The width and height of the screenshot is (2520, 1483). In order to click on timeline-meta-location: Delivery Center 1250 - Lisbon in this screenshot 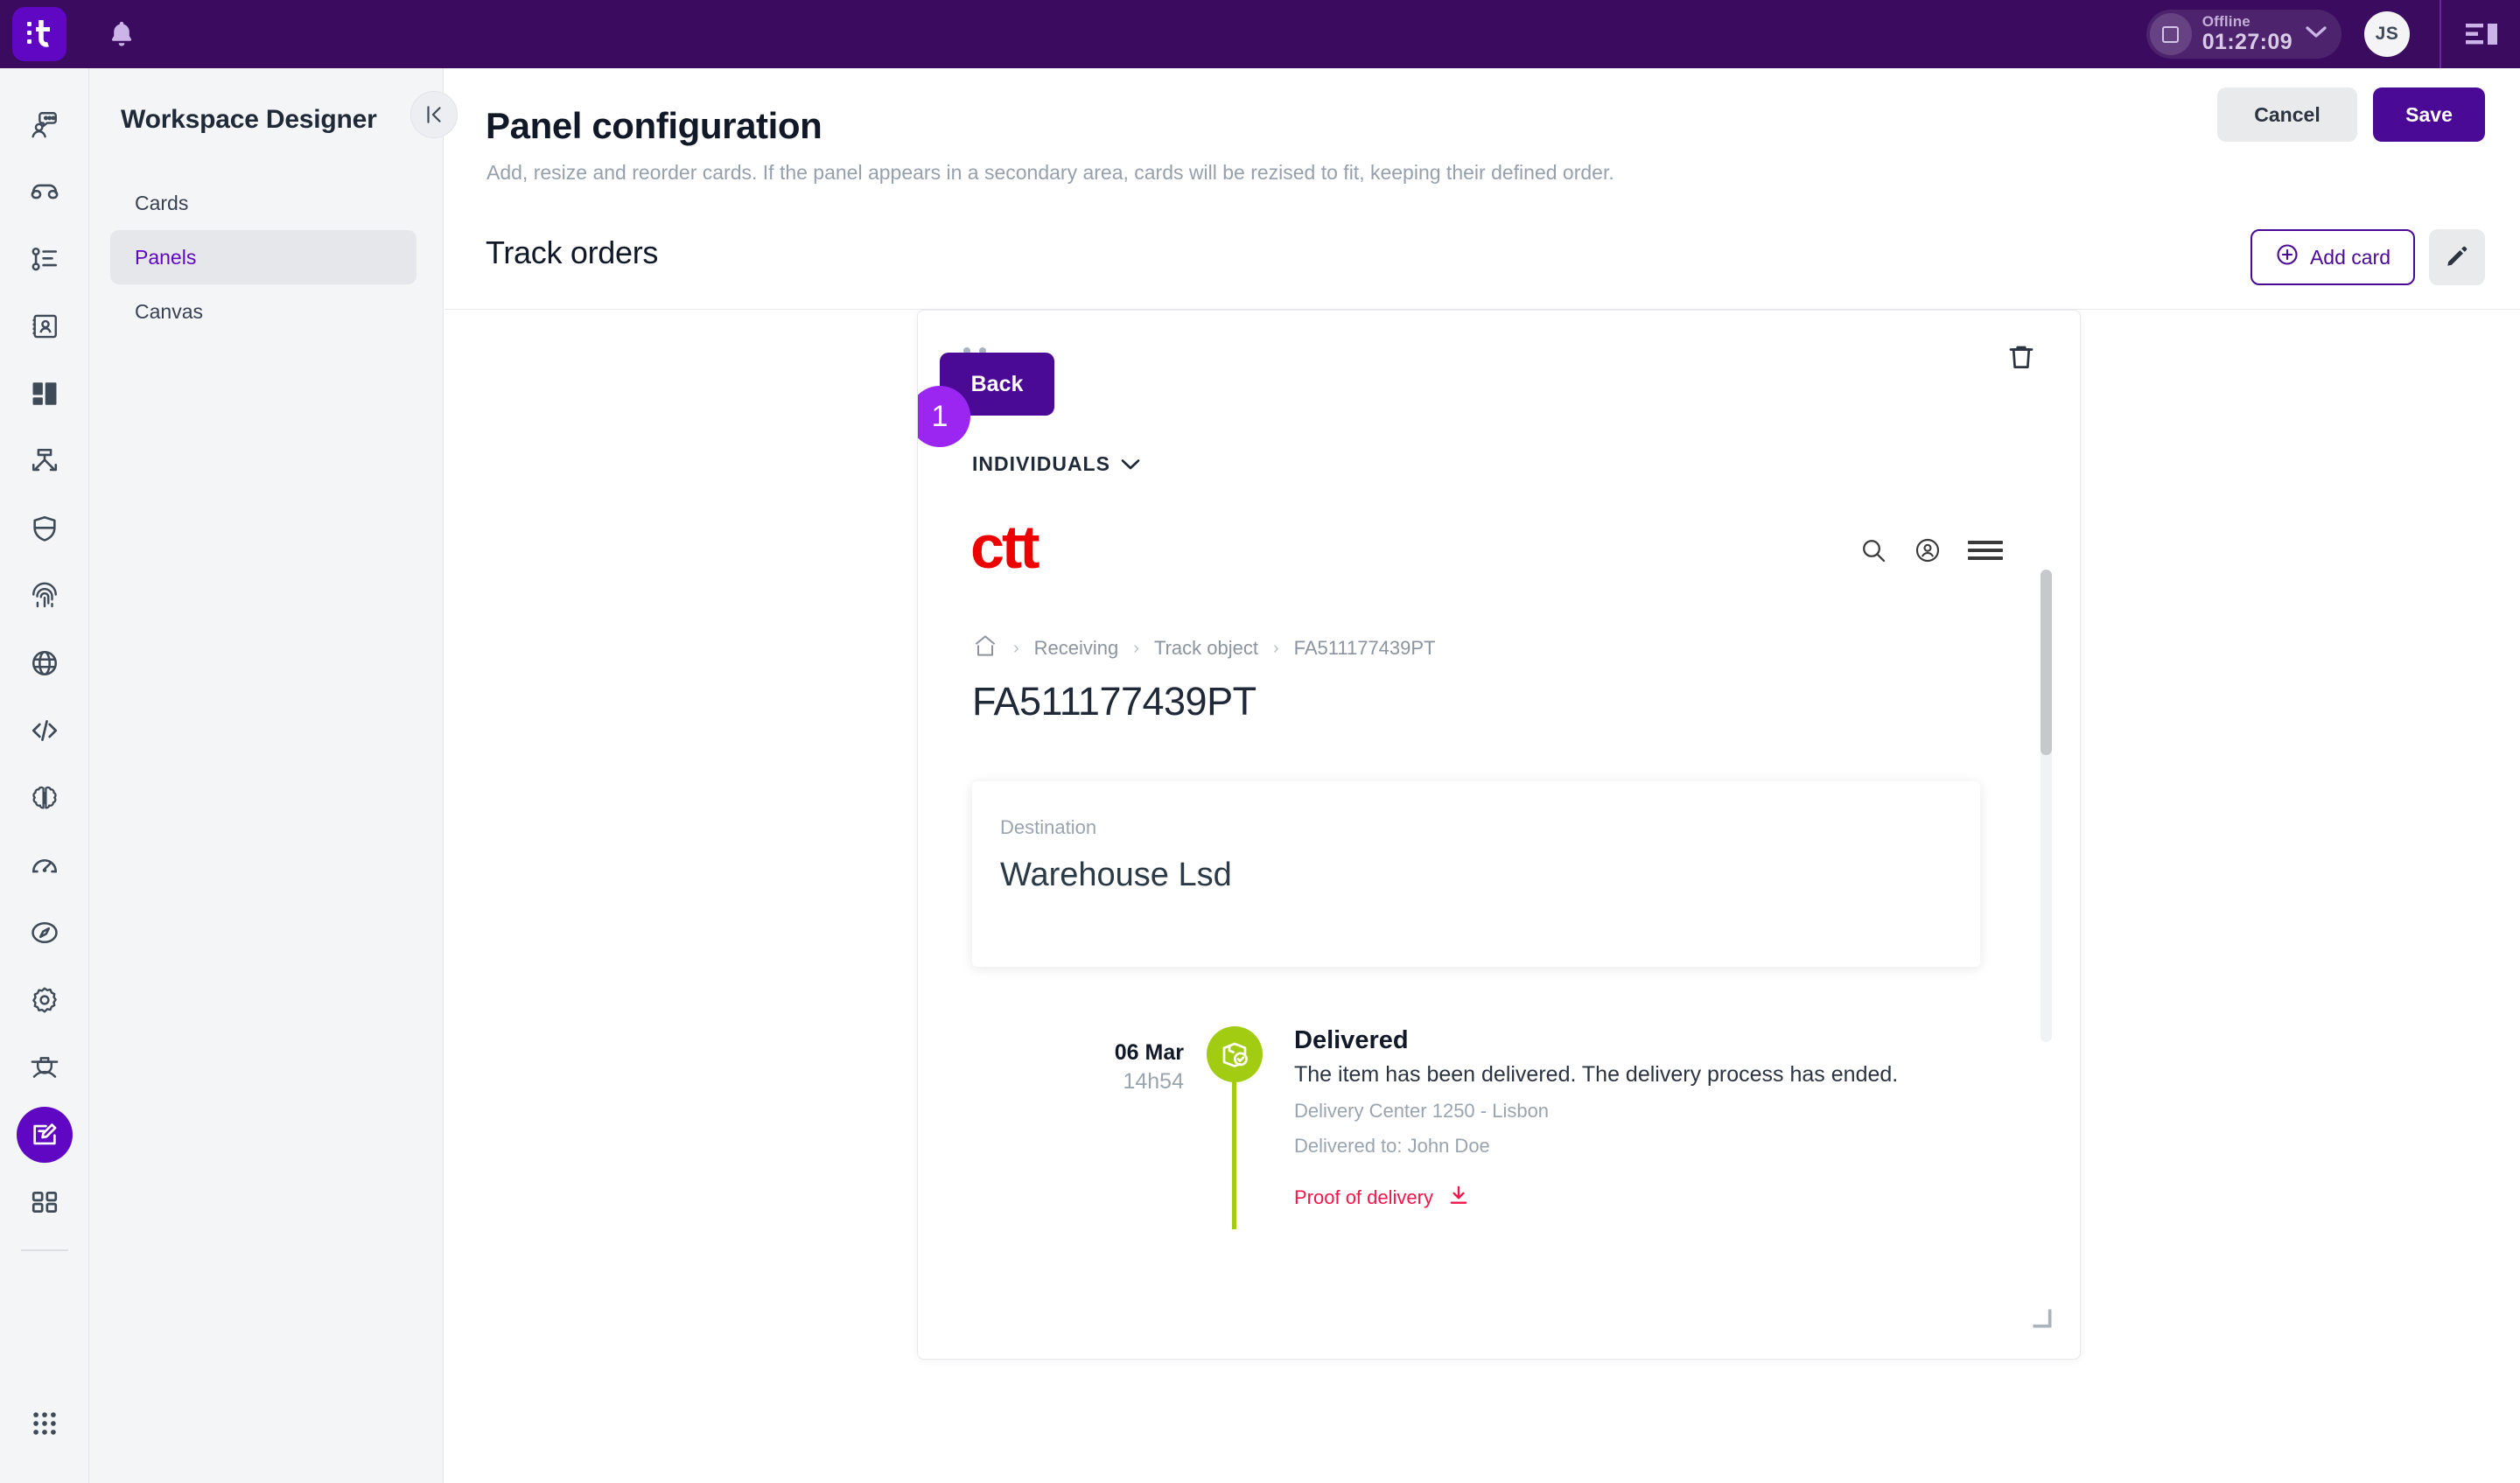, I will do `click(1422, 1111)`.